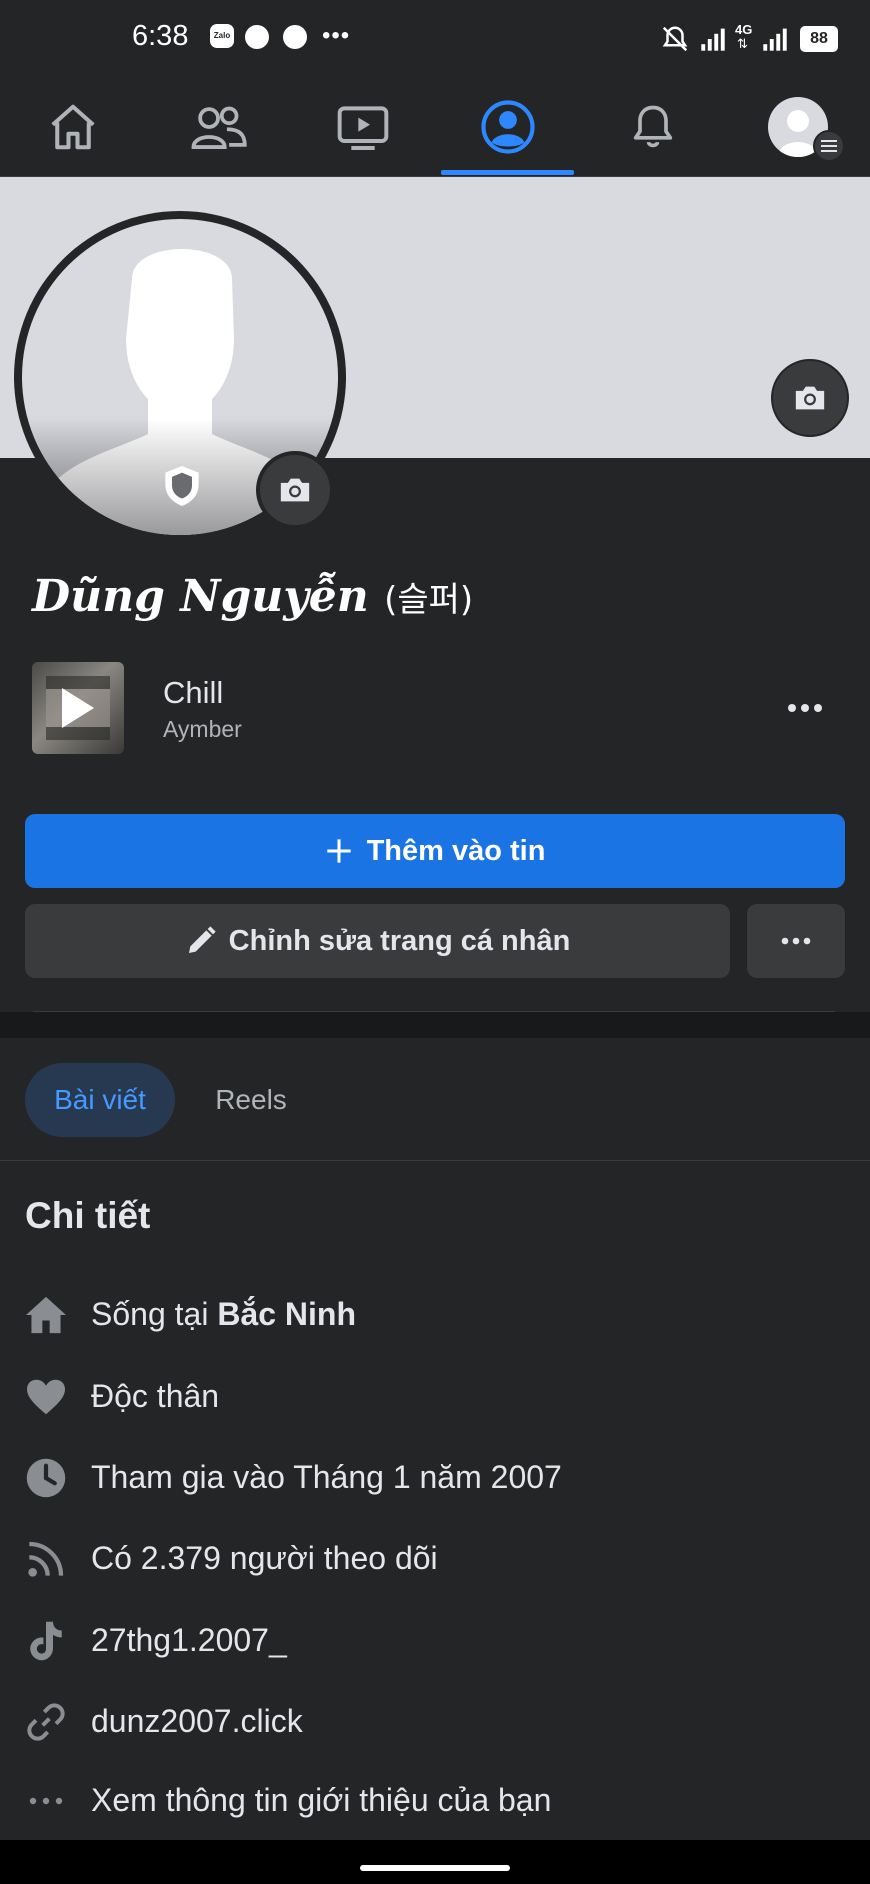  What do you see at coordinates (251, 1100) in the screenshot?
I see `tab-reels: Reels` at bounding box center [251, 1100].